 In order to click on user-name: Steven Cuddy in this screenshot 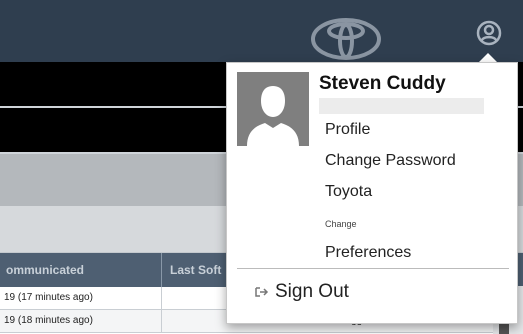, I will do `click(382, 83)`.